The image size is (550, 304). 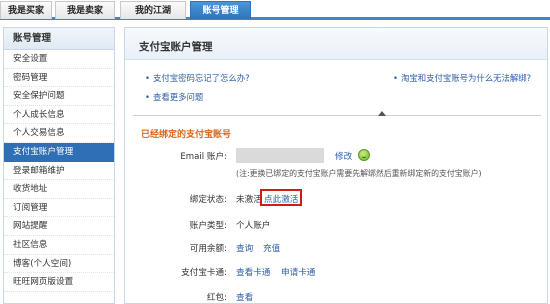 I want to click on sidebar-item-shipping-address: 收货地址, so click(x=59, y=189).